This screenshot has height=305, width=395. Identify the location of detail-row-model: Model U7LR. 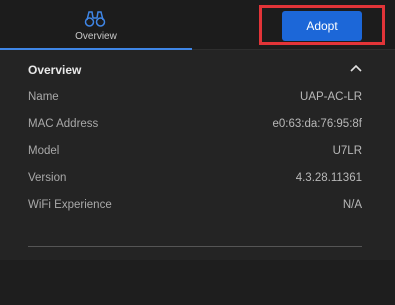
(195, 153).